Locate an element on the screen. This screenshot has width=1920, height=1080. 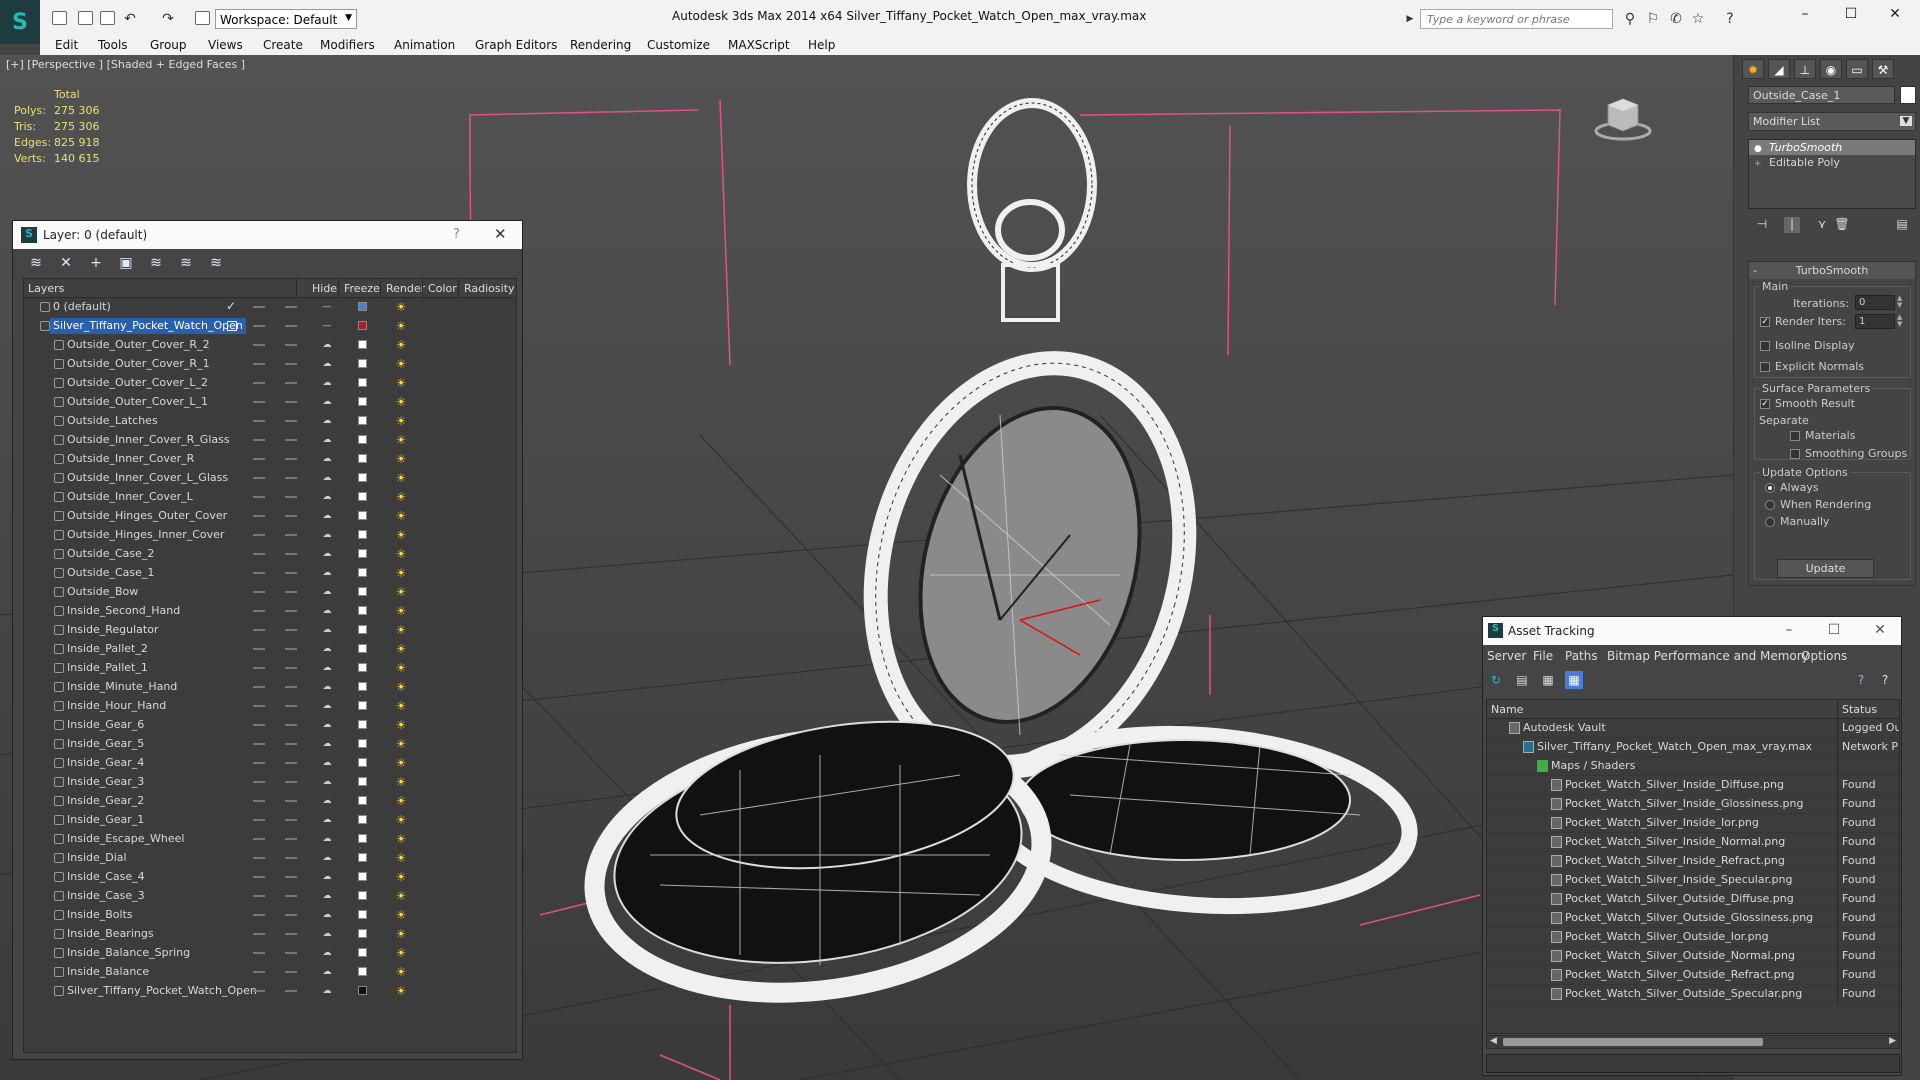
expand-plus-icon: + is located at coordinates (1758, 163).